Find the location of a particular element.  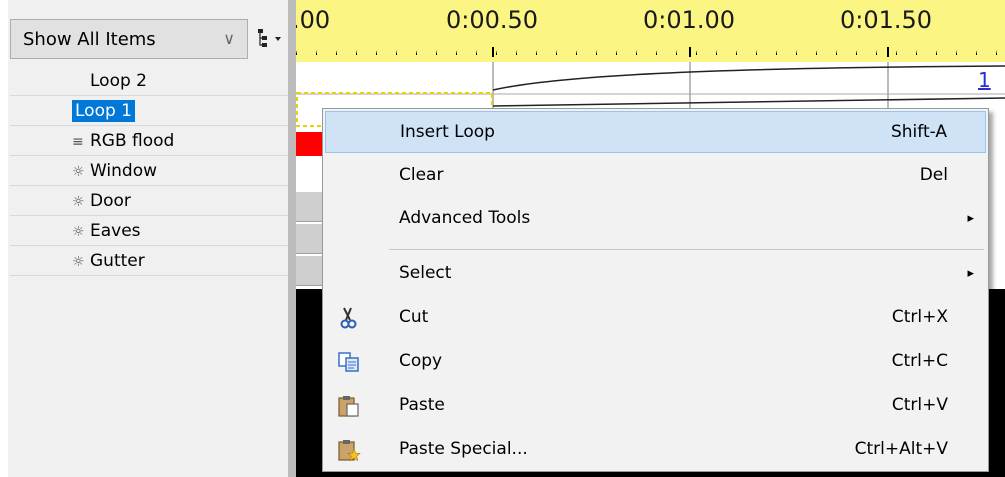

tree-item-label: Eaves is located at coordinates (115, 231).